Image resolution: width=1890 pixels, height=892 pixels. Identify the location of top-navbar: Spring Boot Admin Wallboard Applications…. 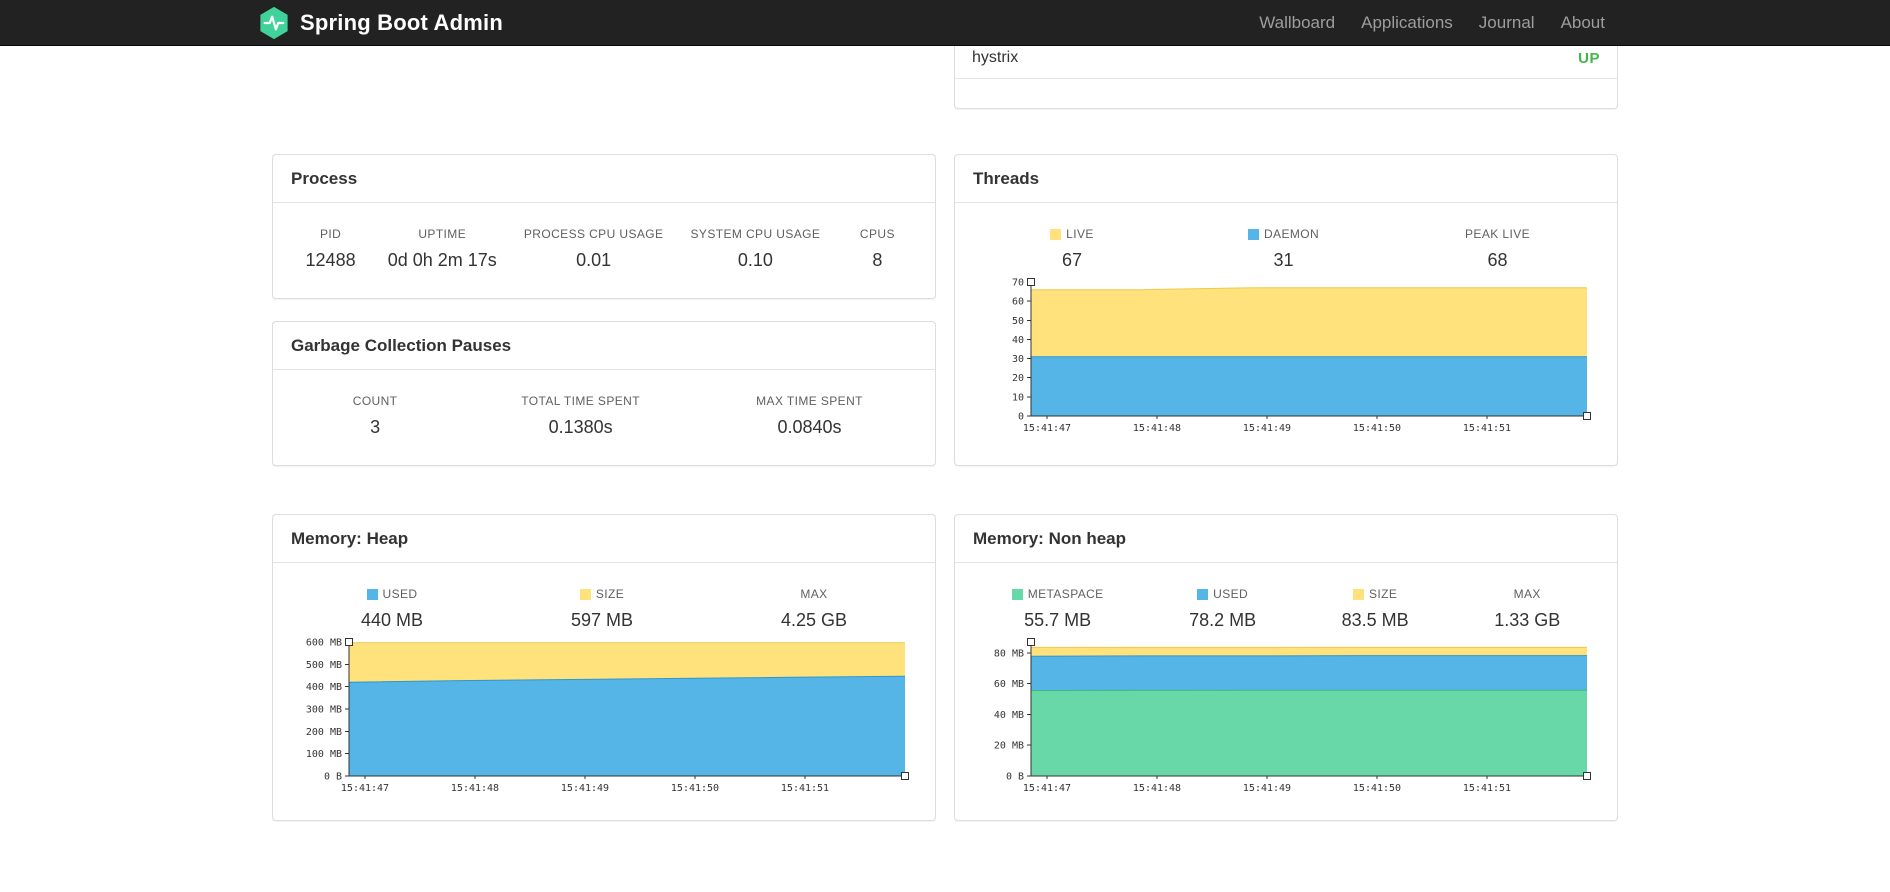
(945, 23).